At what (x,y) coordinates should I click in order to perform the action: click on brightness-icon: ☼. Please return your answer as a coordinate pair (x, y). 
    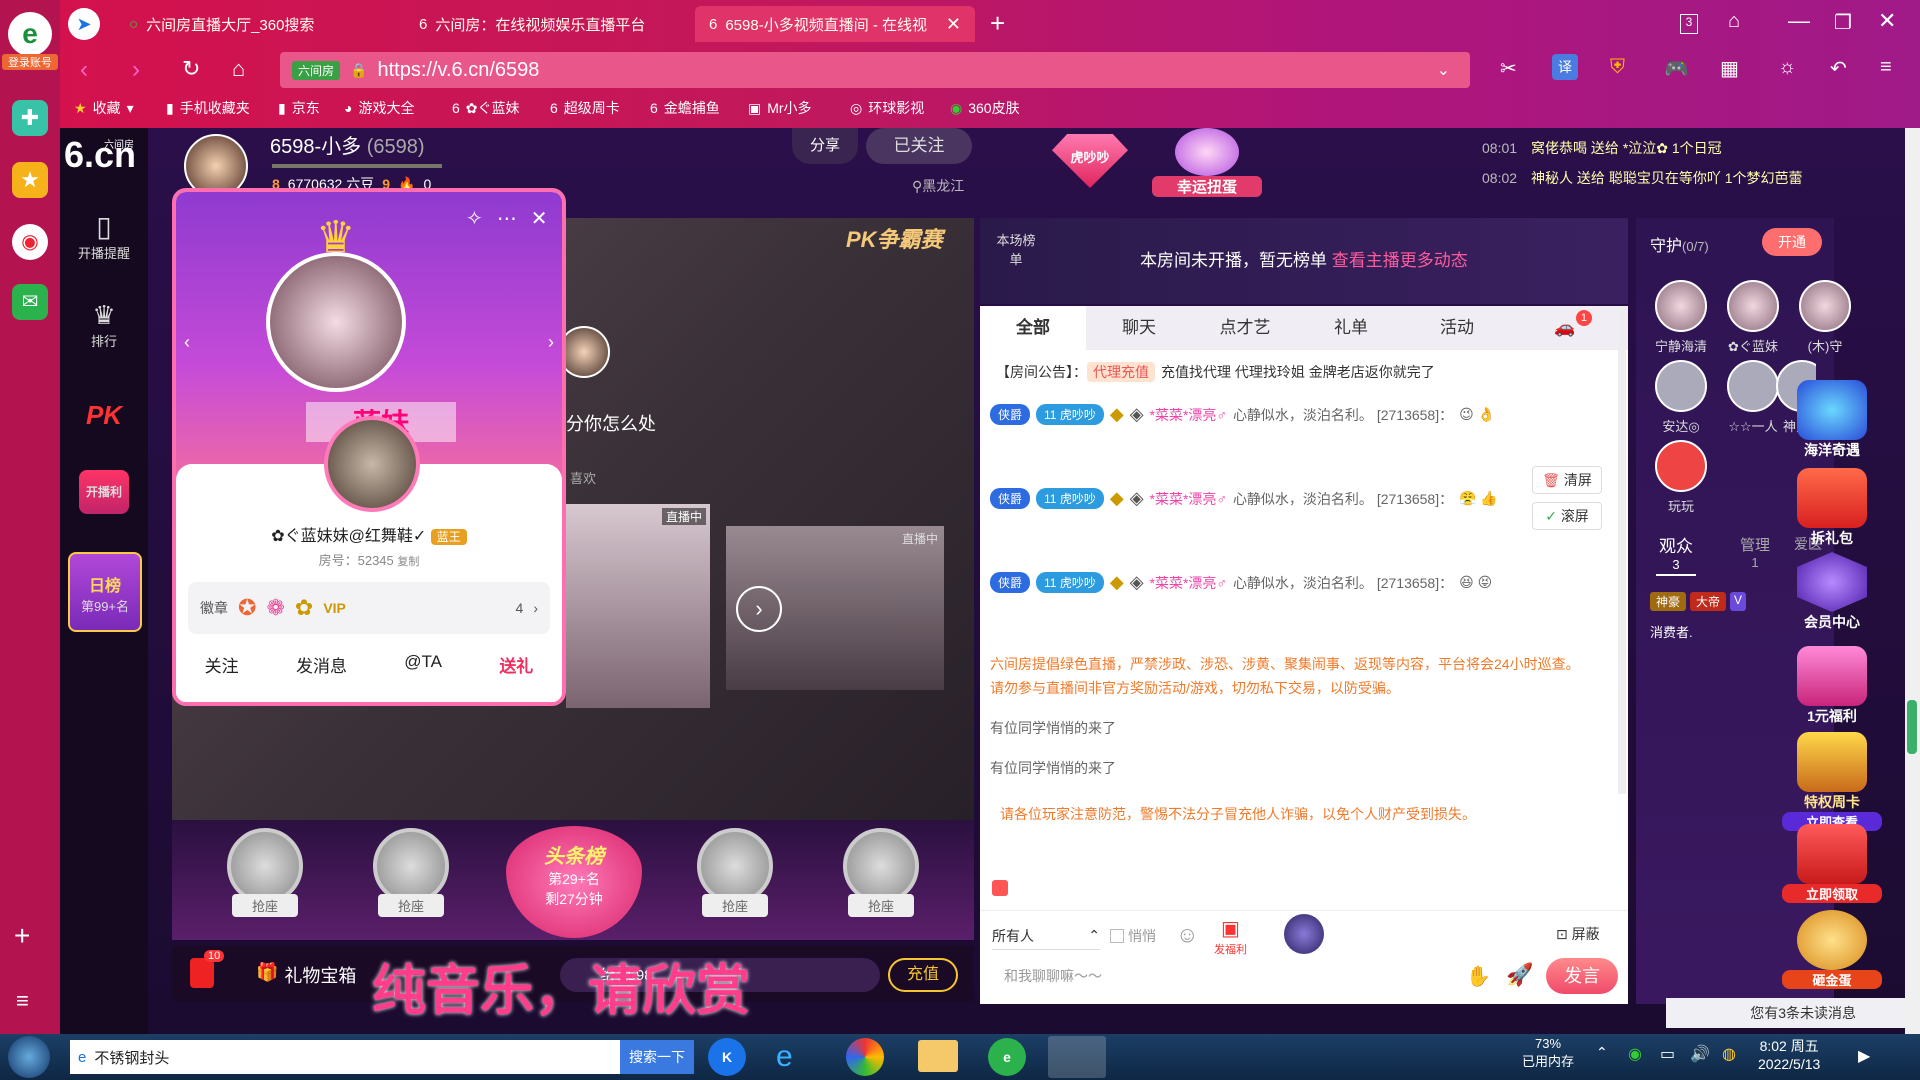
    Looking at the image, I should click on (1787, 67).